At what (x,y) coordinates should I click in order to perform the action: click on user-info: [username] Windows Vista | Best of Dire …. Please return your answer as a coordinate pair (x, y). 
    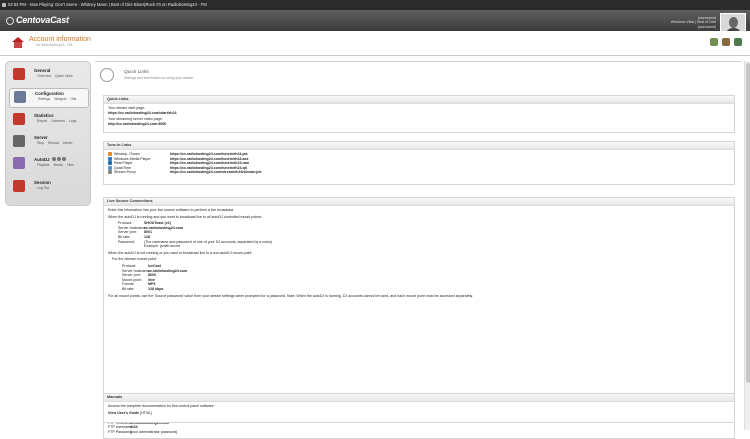
    Looking at the image, I should click on (693, 22).